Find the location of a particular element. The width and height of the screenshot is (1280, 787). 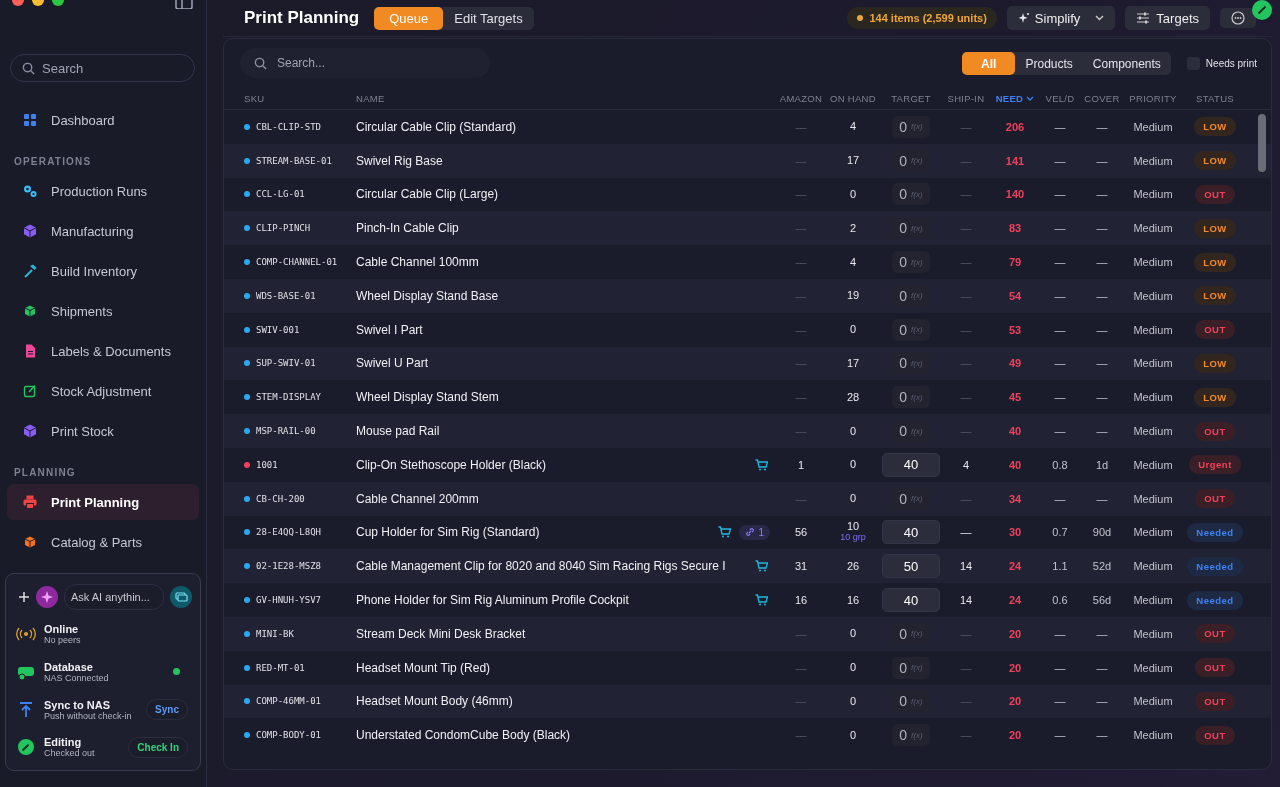

column-header: SKU is located at coordinates (300, 98).